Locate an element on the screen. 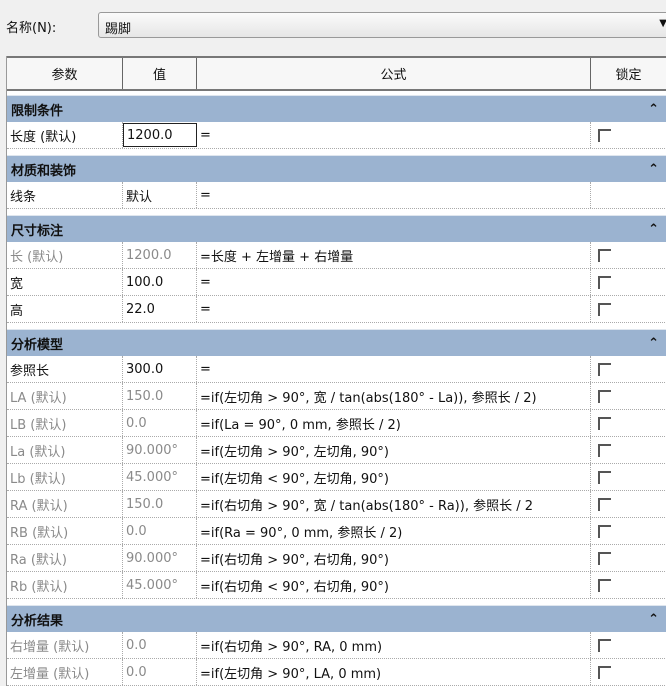 The width and height of the screenshot is (666, 686). param-formula: =if(右切角 < 90°, 右切角, 90°) is located at coordinates (394, 585).